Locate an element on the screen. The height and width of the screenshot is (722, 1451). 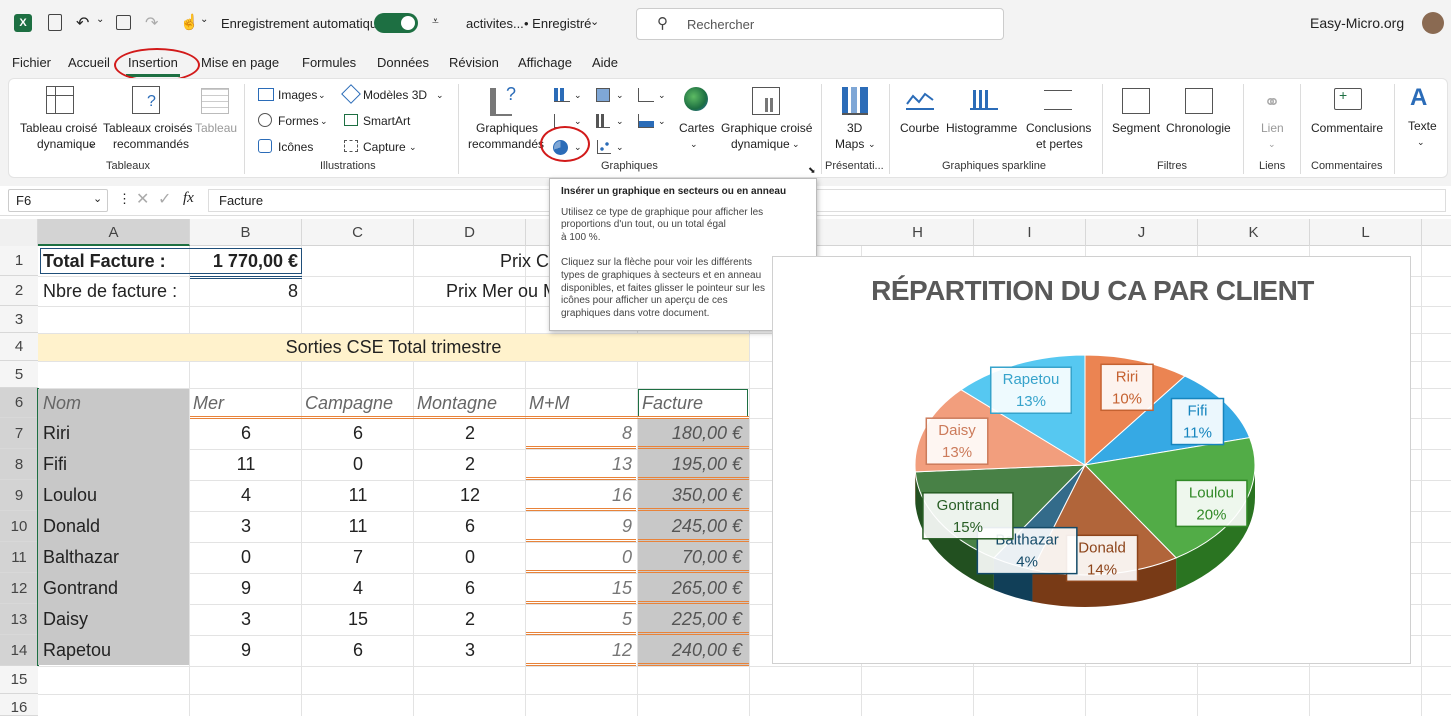
cell-campagne: 7 is located at coordinates (358, 557).